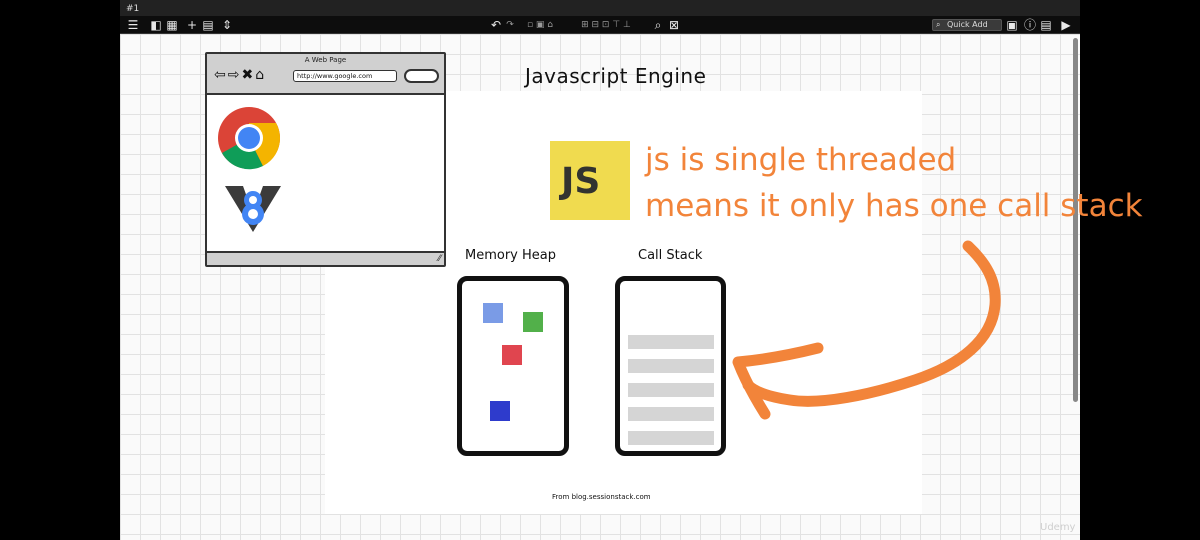 The image size is (1200, 540). What do you see at coordinates (325, 60) in the screenshot?
I see `browser-page-title: A Web Page` at bounding box center [325, 60].